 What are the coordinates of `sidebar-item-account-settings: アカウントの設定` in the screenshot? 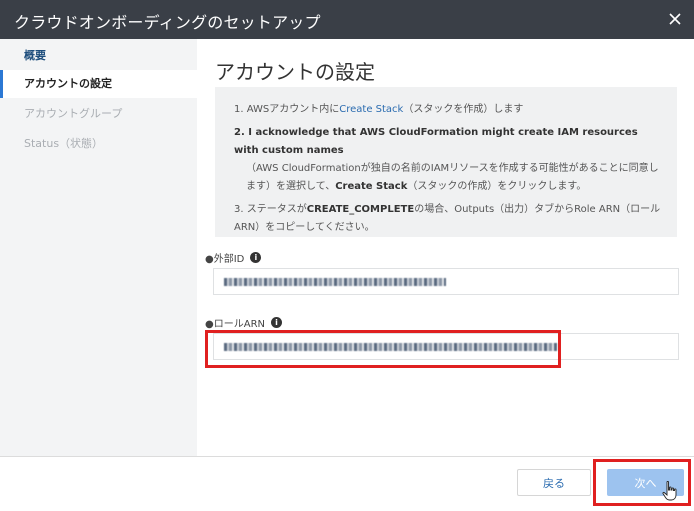 It's located at (98, 84).